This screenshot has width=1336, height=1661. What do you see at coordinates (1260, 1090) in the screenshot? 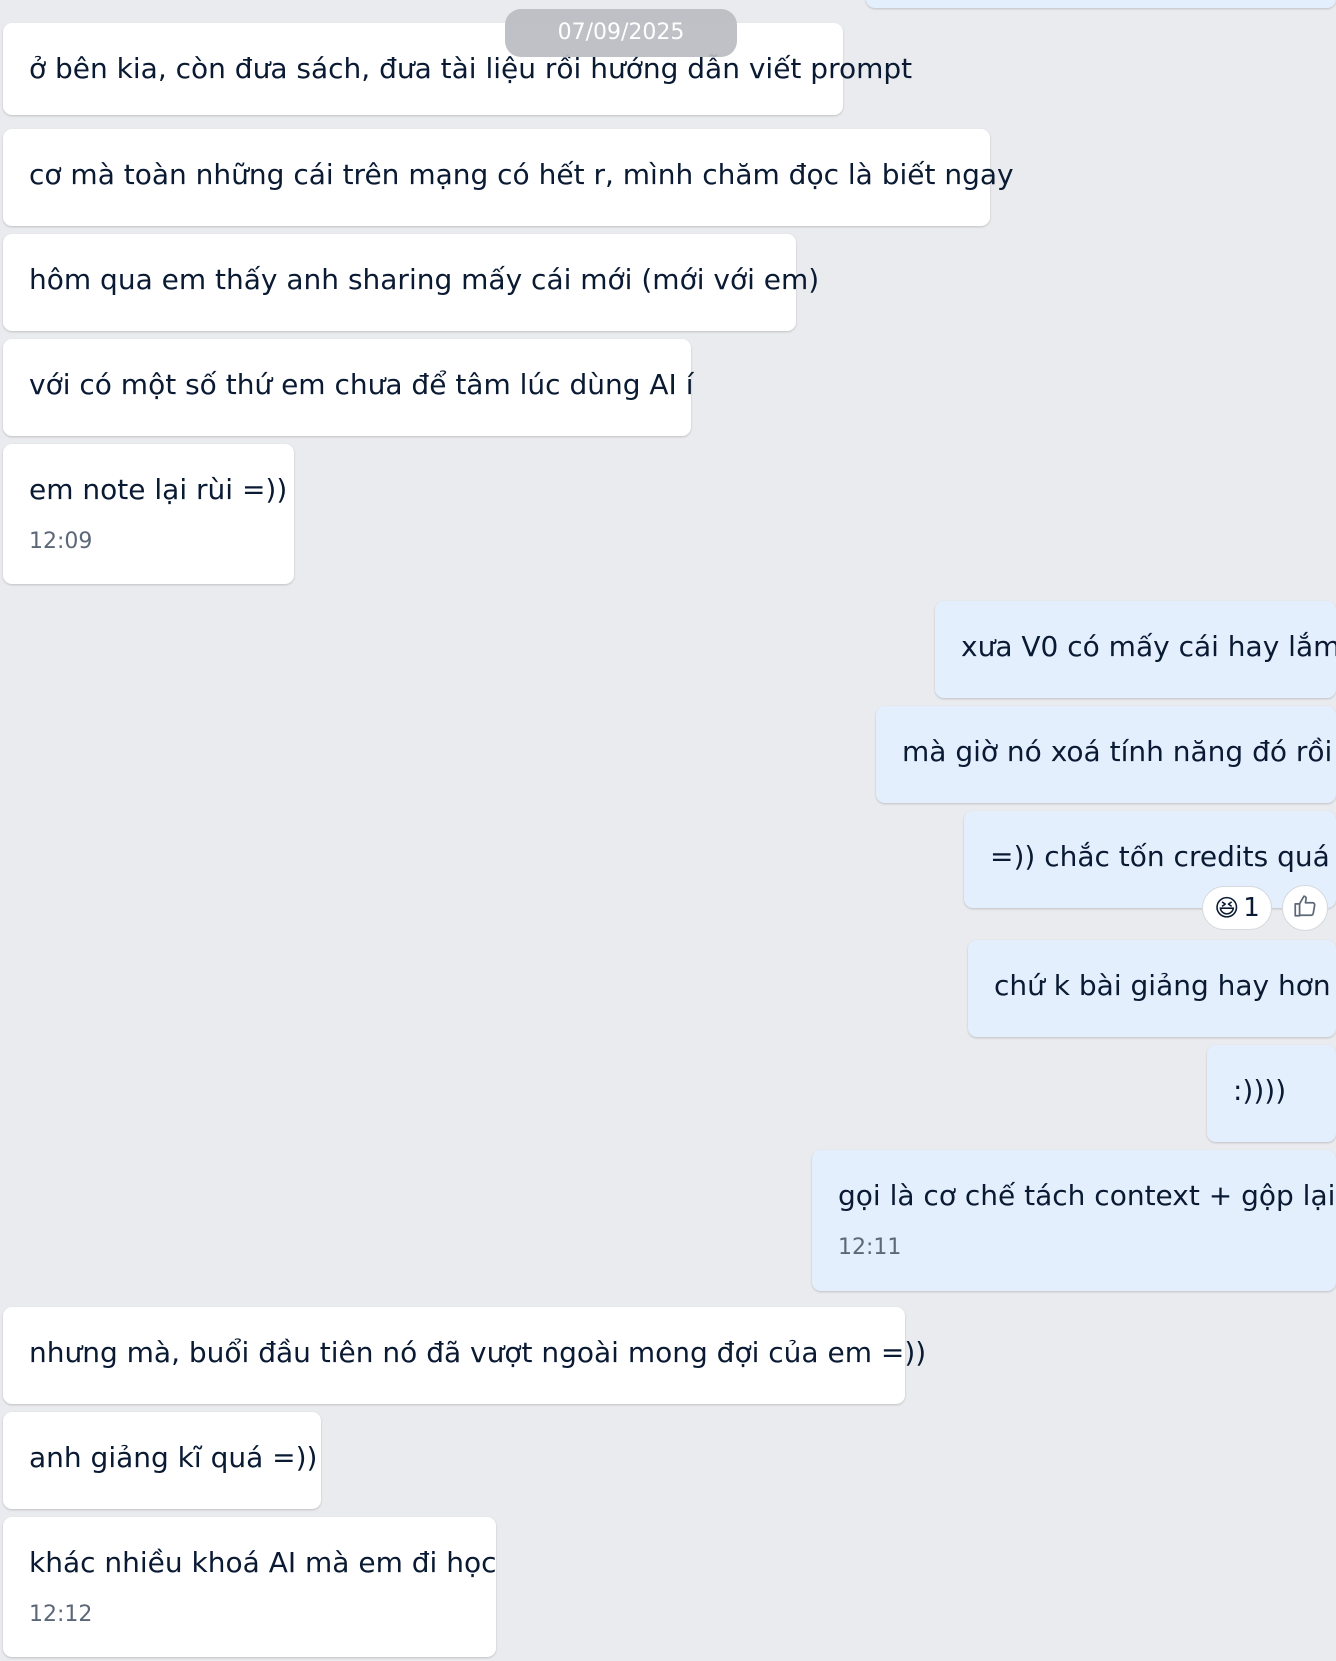
I see `message-text: :))))` at bounding box center [1260, 1090].